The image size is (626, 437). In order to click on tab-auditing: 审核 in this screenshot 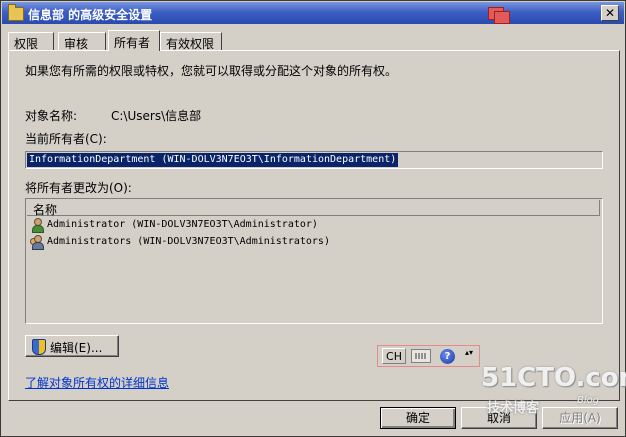, I will do `click(82, 41)`.